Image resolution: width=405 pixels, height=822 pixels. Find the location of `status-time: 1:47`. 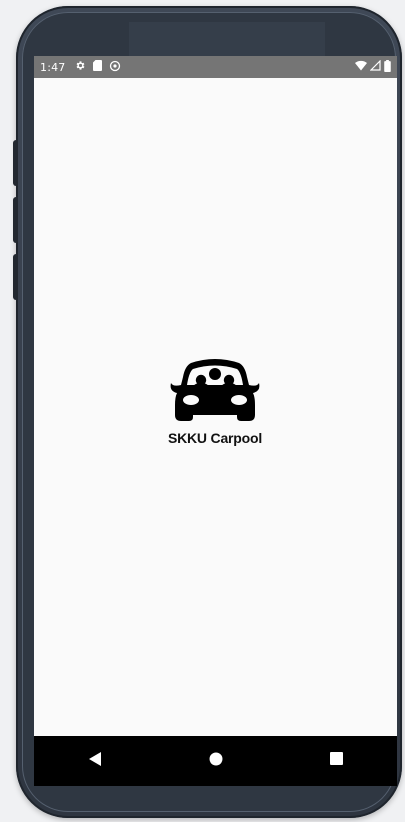

status-time: 1:47 is located at coordinates (53, 67).